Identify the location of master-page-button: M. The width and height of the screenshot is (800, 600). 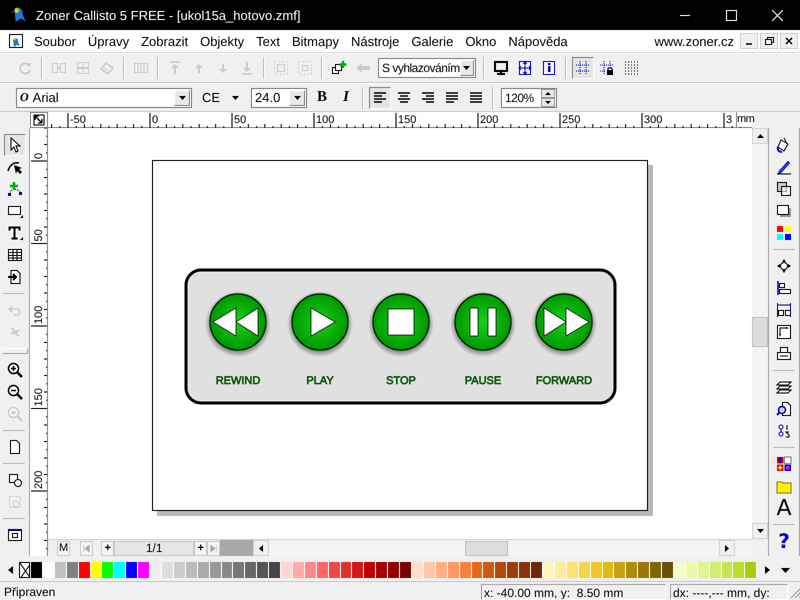
(63, 548).